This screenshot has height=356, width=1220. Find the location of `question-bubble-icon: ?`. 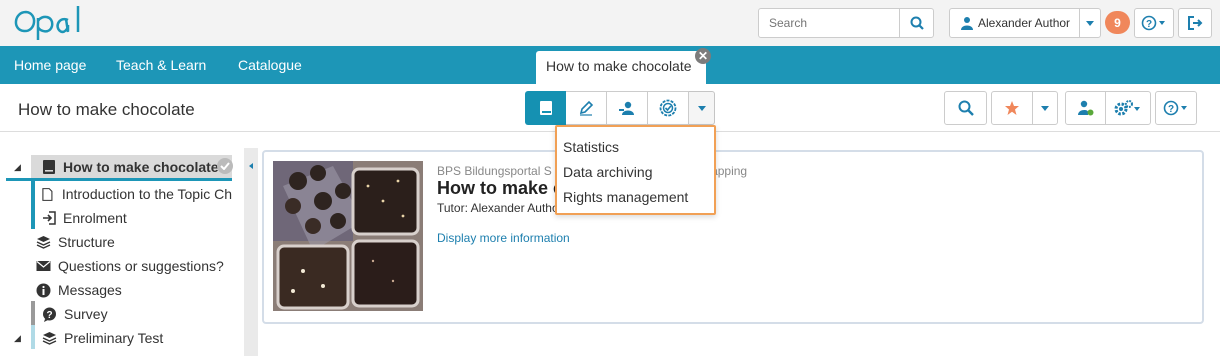

question-bubble-icon: ? is located at coordinates (49, 314).